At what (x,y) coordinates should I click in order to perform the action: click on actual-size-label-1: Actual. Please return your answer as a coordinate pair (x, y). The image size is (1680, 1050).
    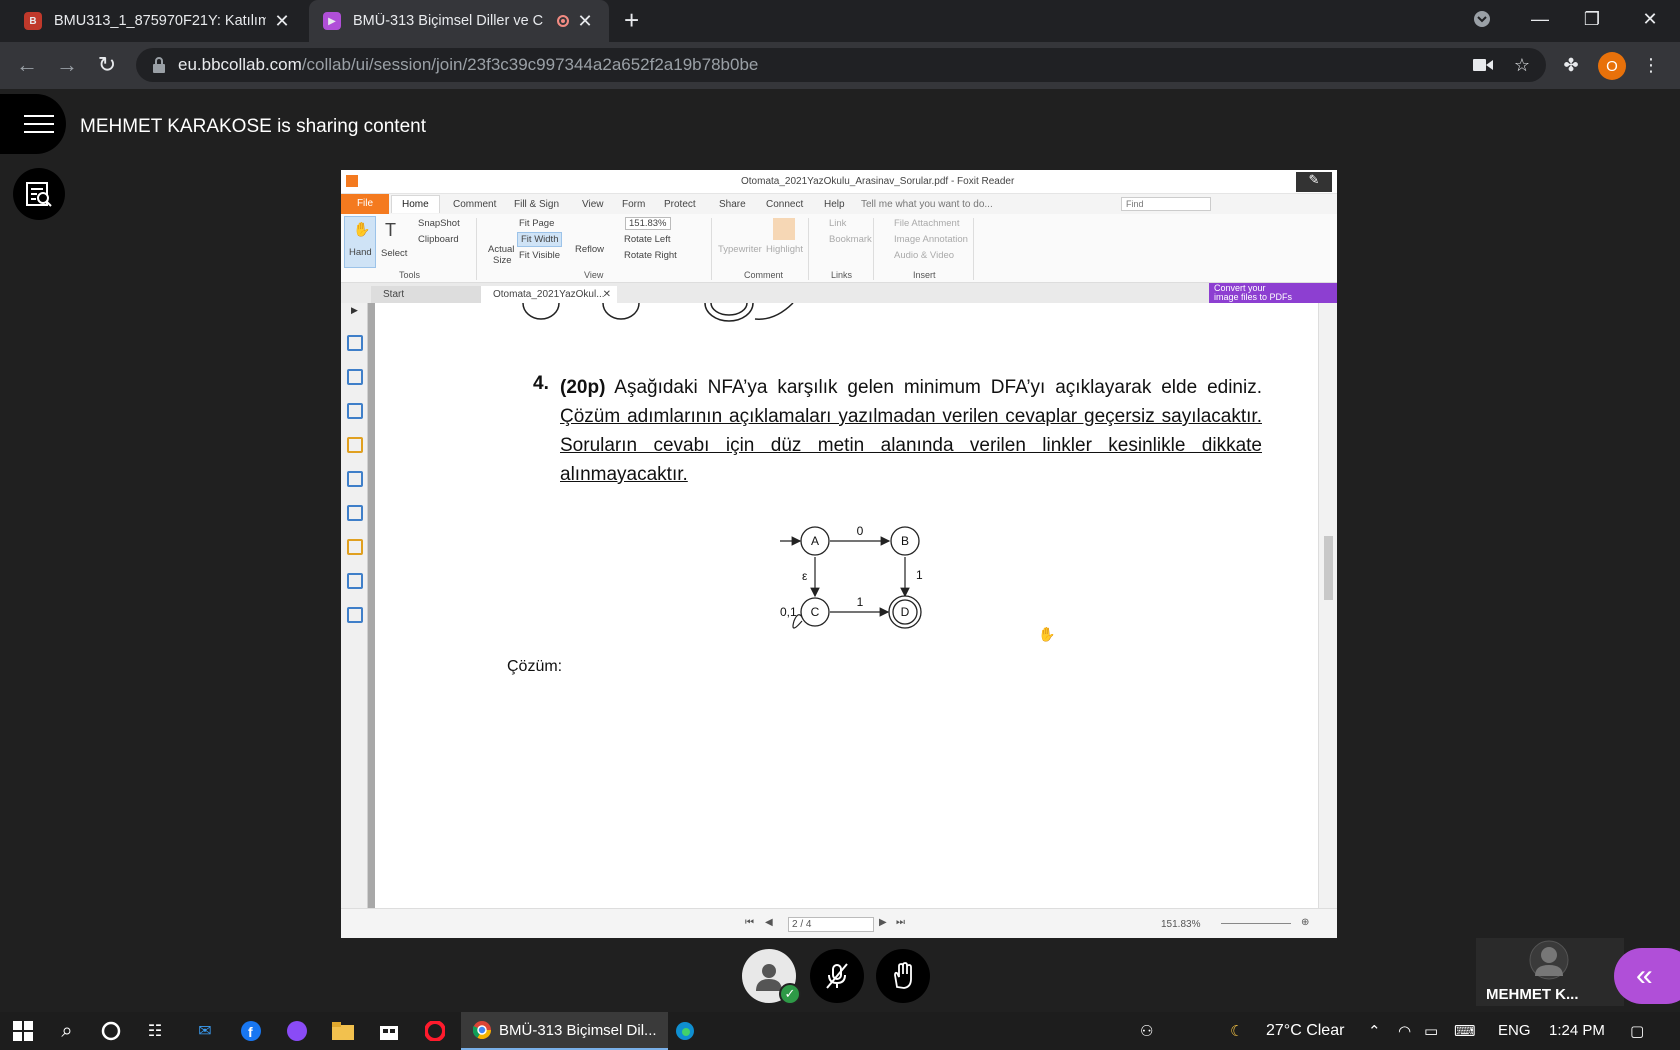
    Looking at the image, I should click on (501, 249).